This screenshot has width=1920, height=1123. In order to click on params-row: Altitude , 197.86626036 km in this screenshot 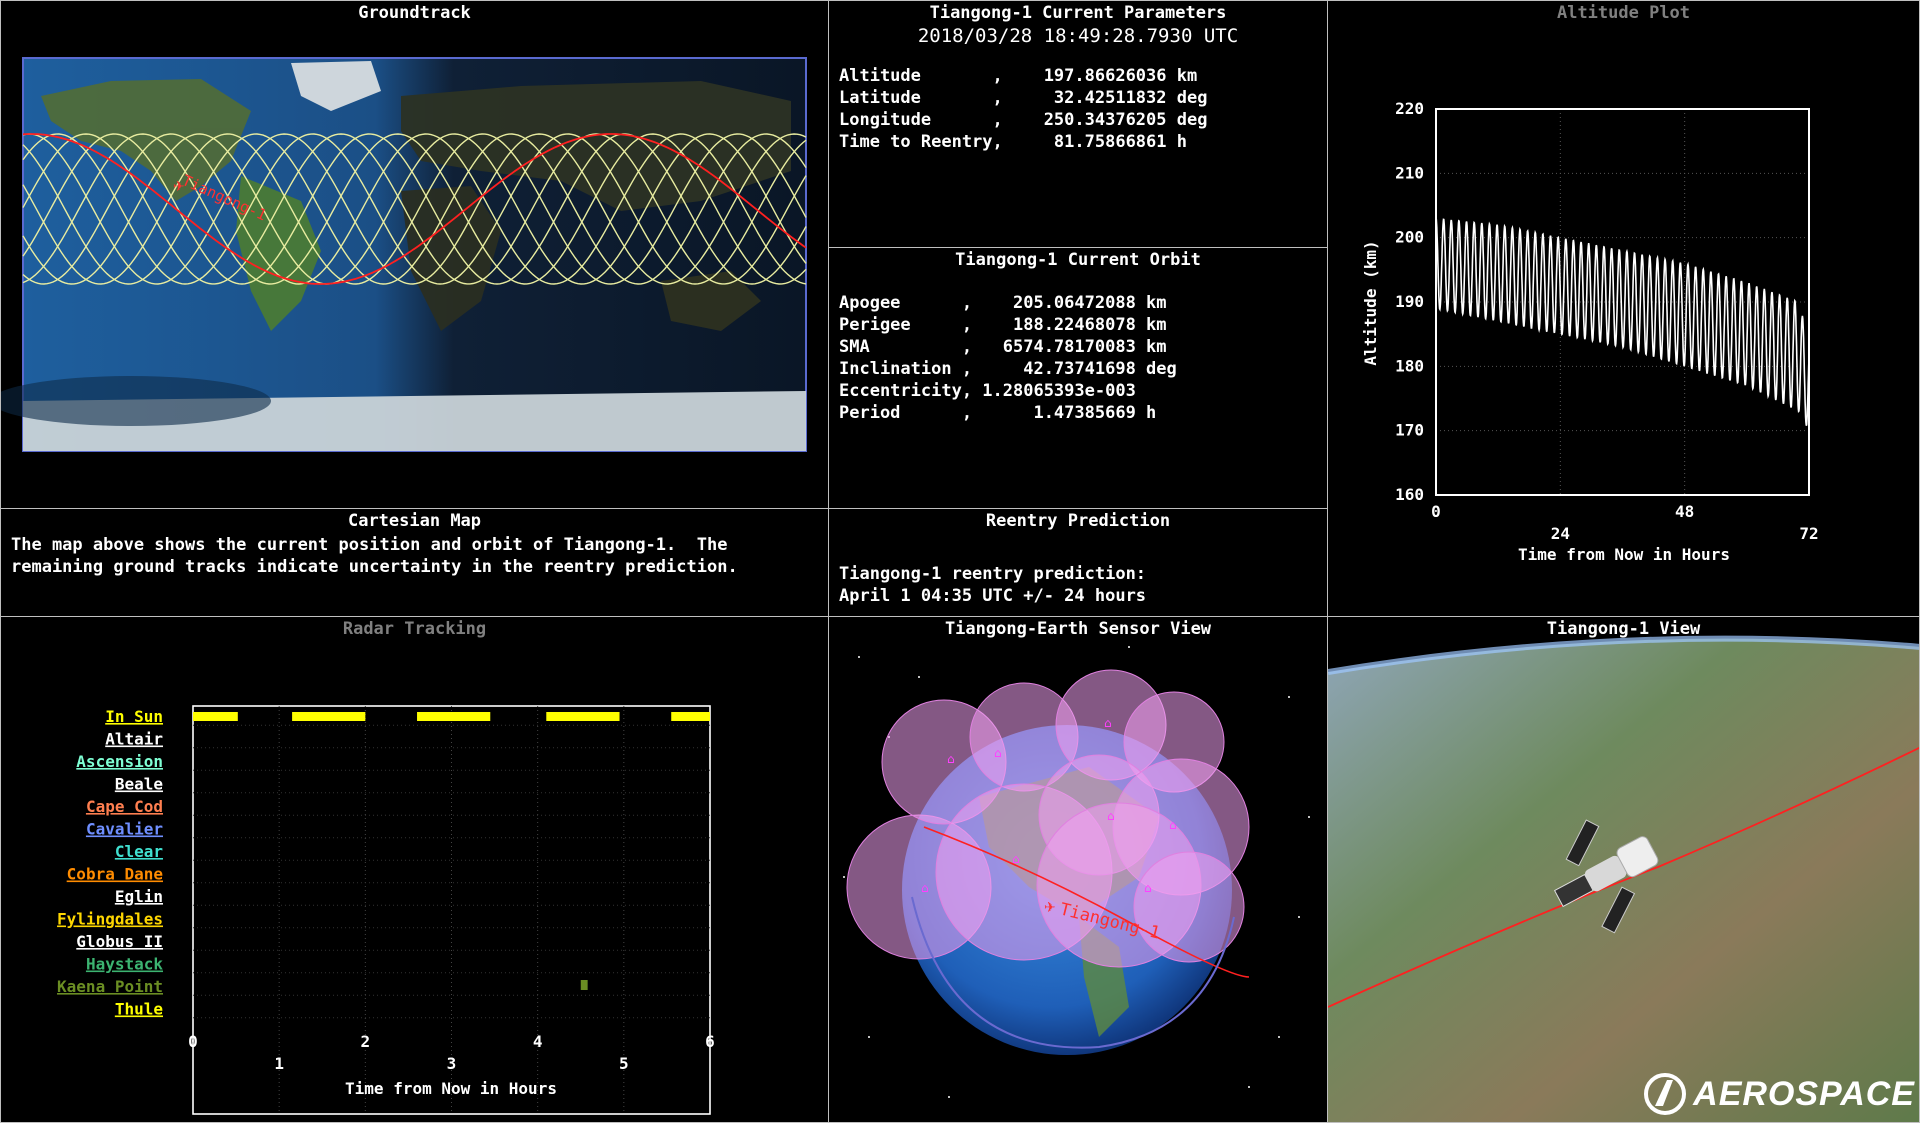, I will do `click(1018, 76)`.